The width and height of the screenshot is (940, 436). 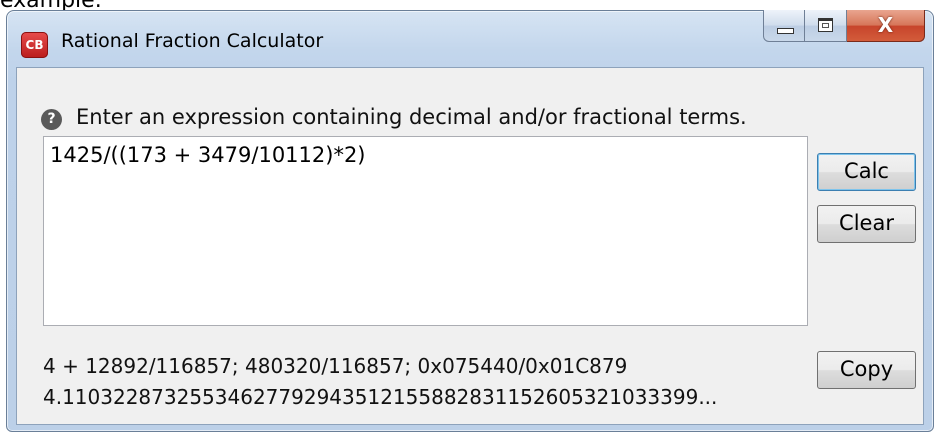 What do you see at coordinates (784, 26) in the screenshot?
I see `minimize-button` at bounding box center [784, 26].